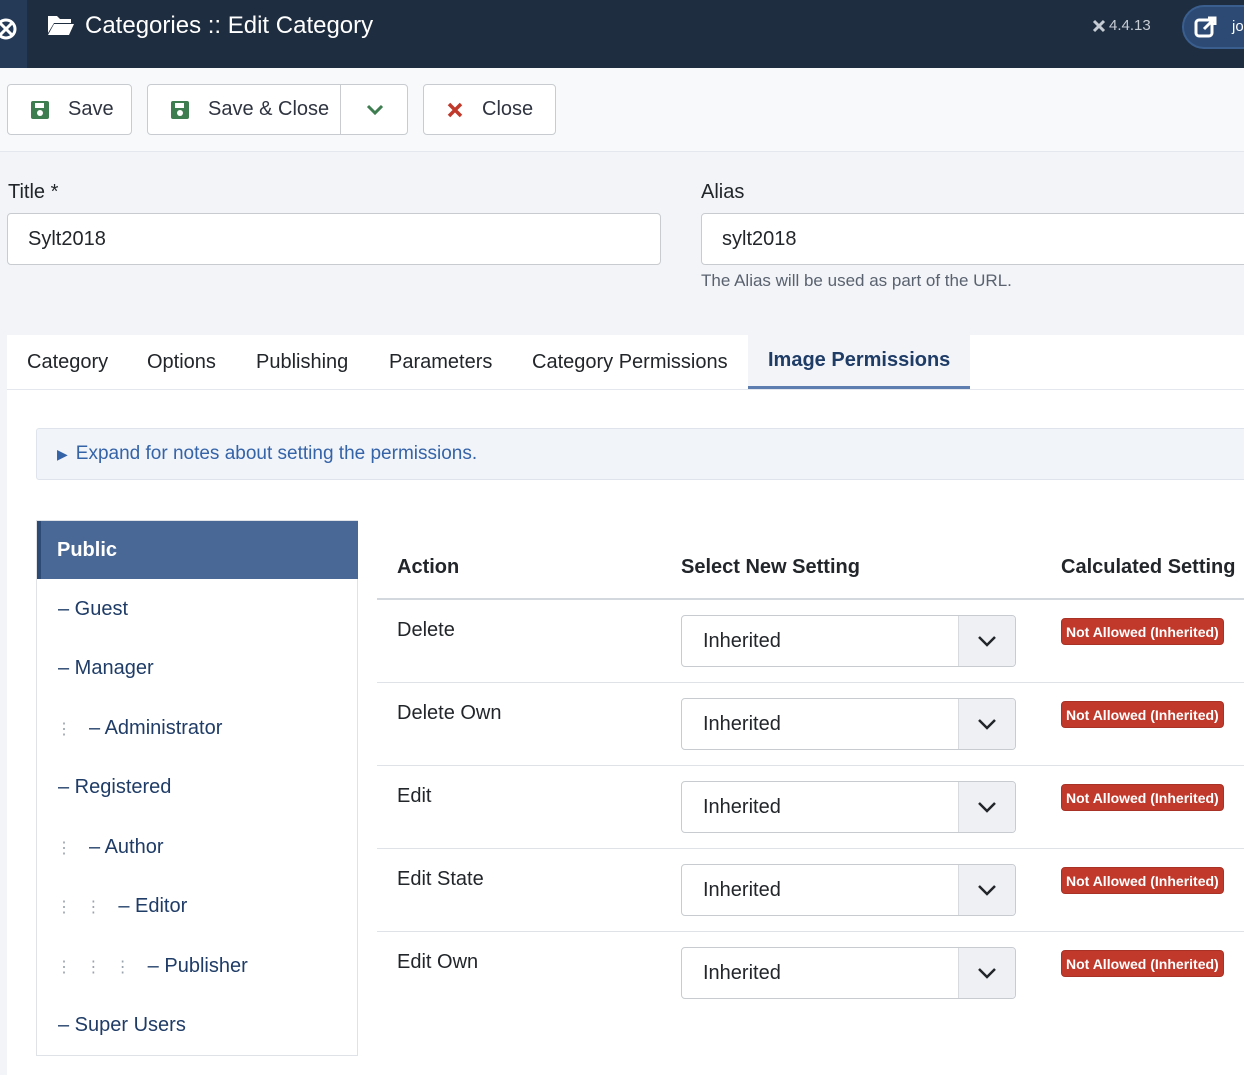  I want to click on group-item-administrator: ⋮ – Administrator, so click(139, 728).